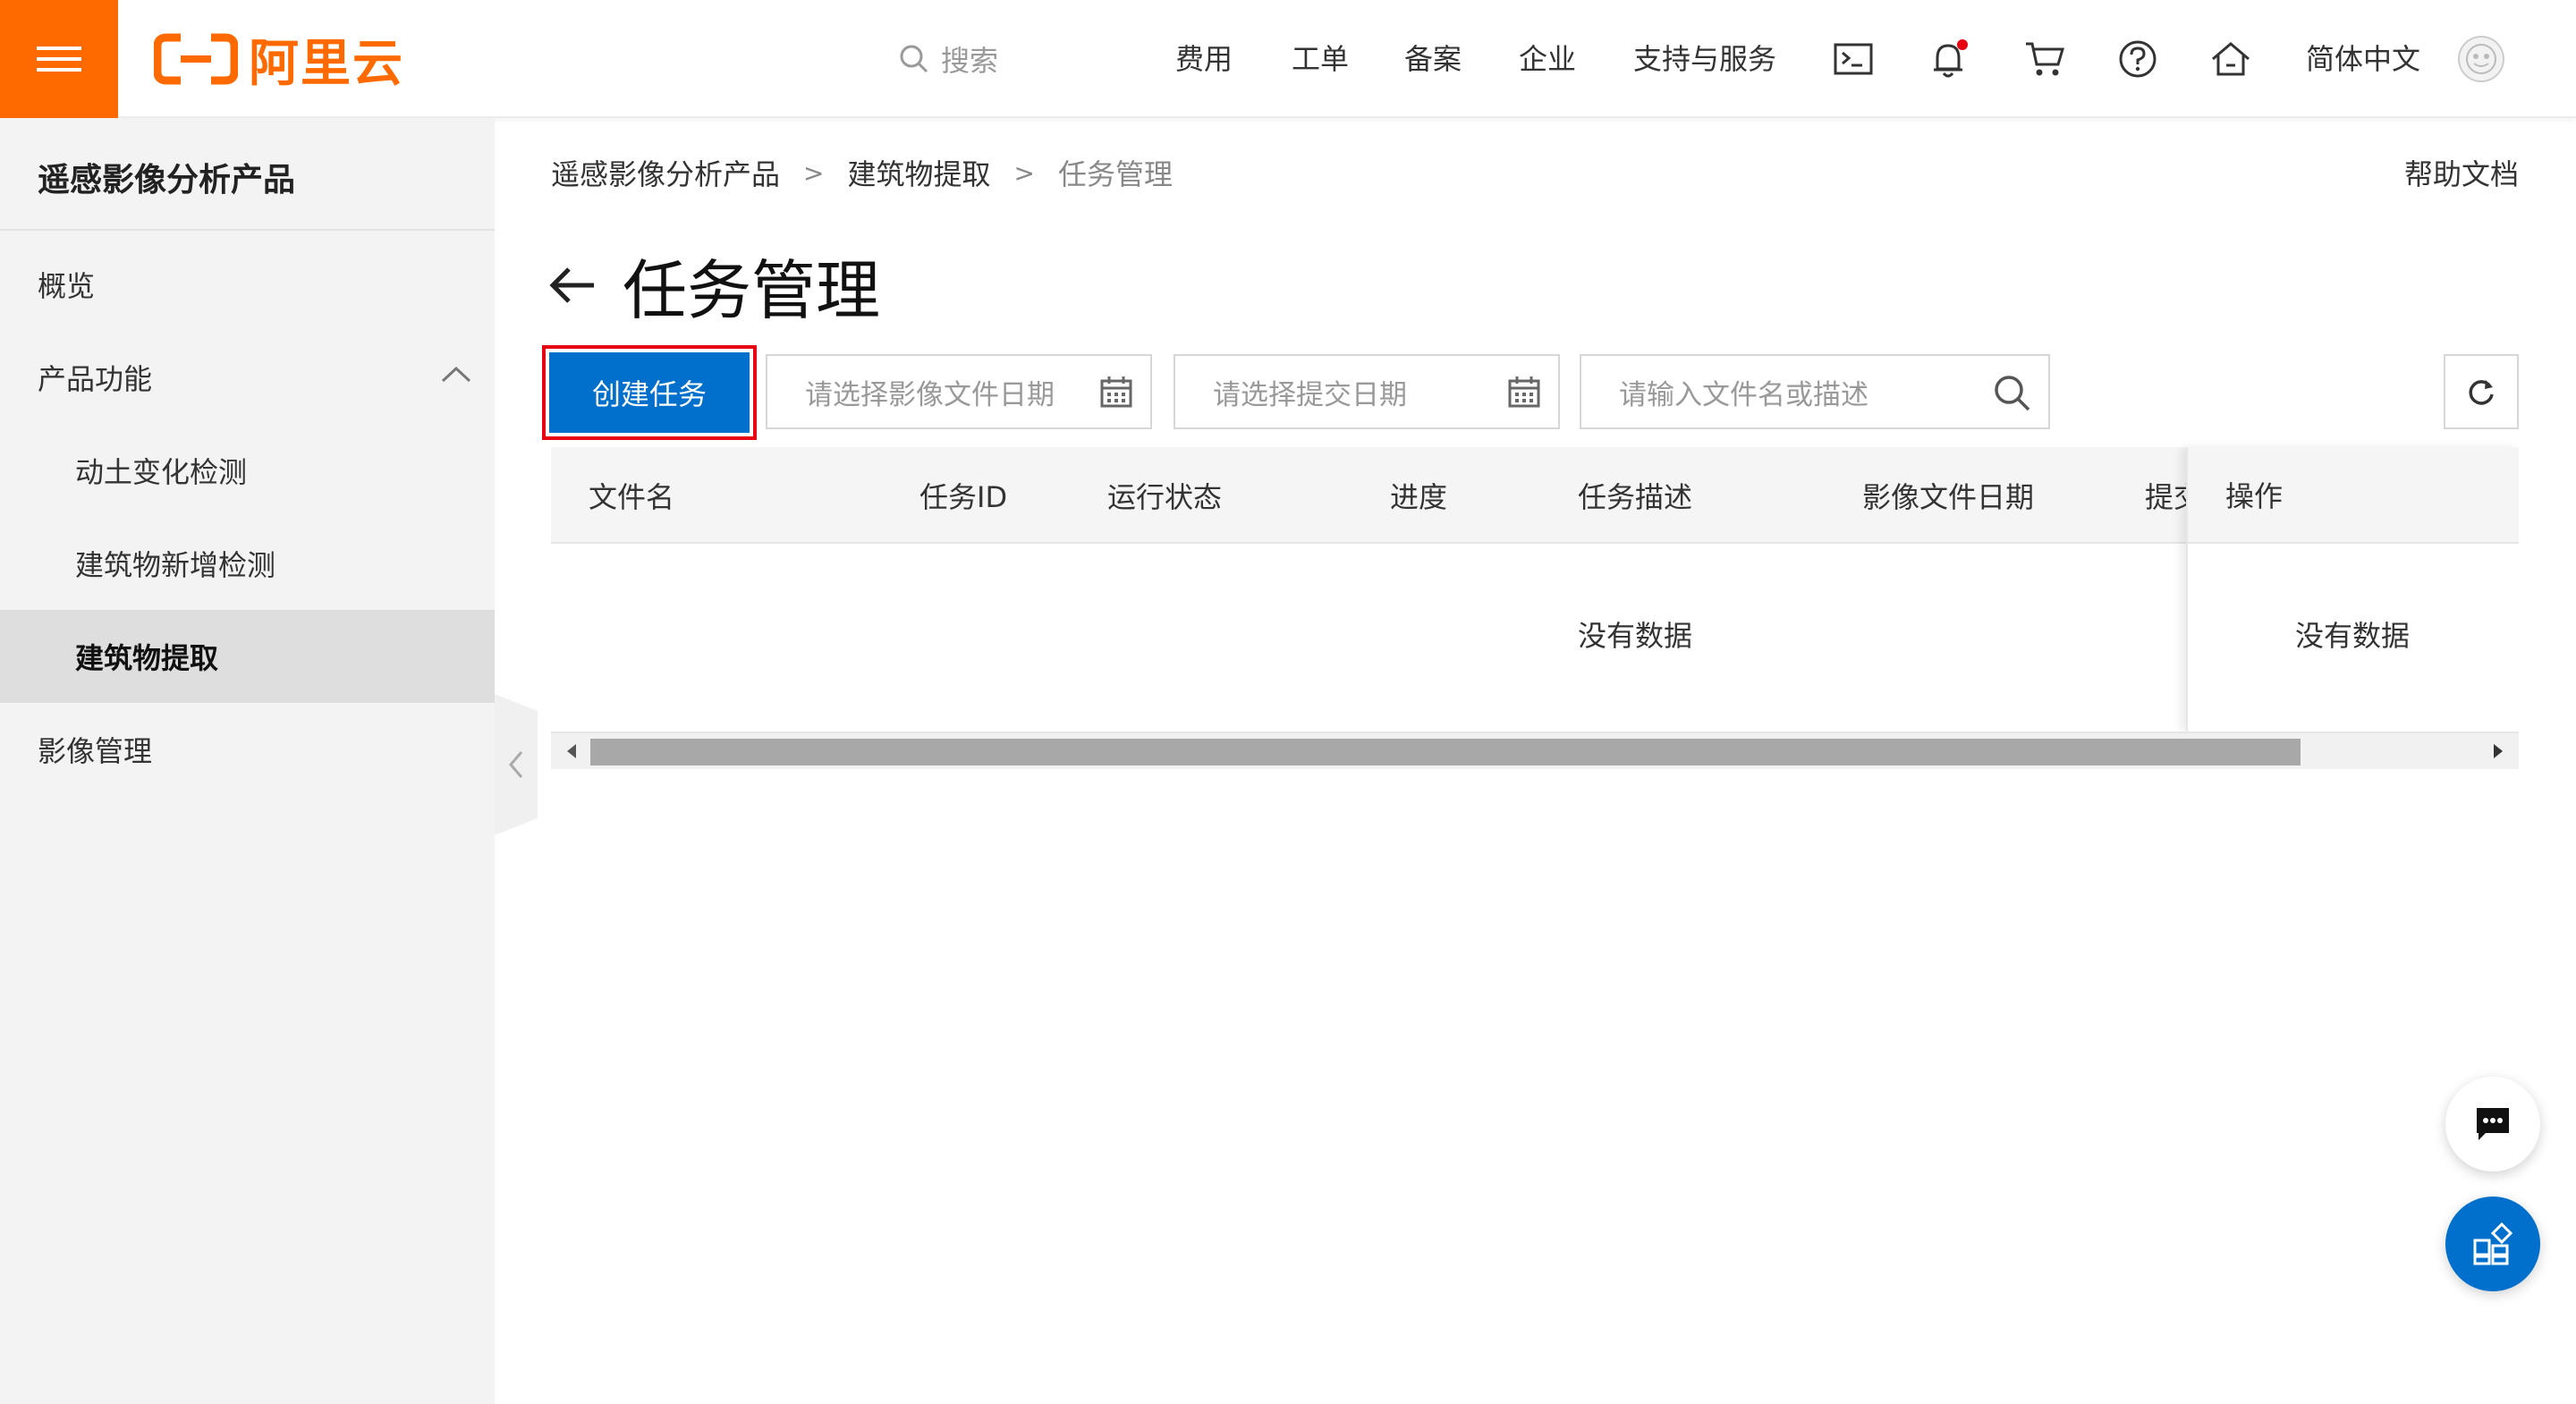 Image resolution: width=2576 pixels, height=1404 pixels. I want to click on cart-button, so click(2045, 59).